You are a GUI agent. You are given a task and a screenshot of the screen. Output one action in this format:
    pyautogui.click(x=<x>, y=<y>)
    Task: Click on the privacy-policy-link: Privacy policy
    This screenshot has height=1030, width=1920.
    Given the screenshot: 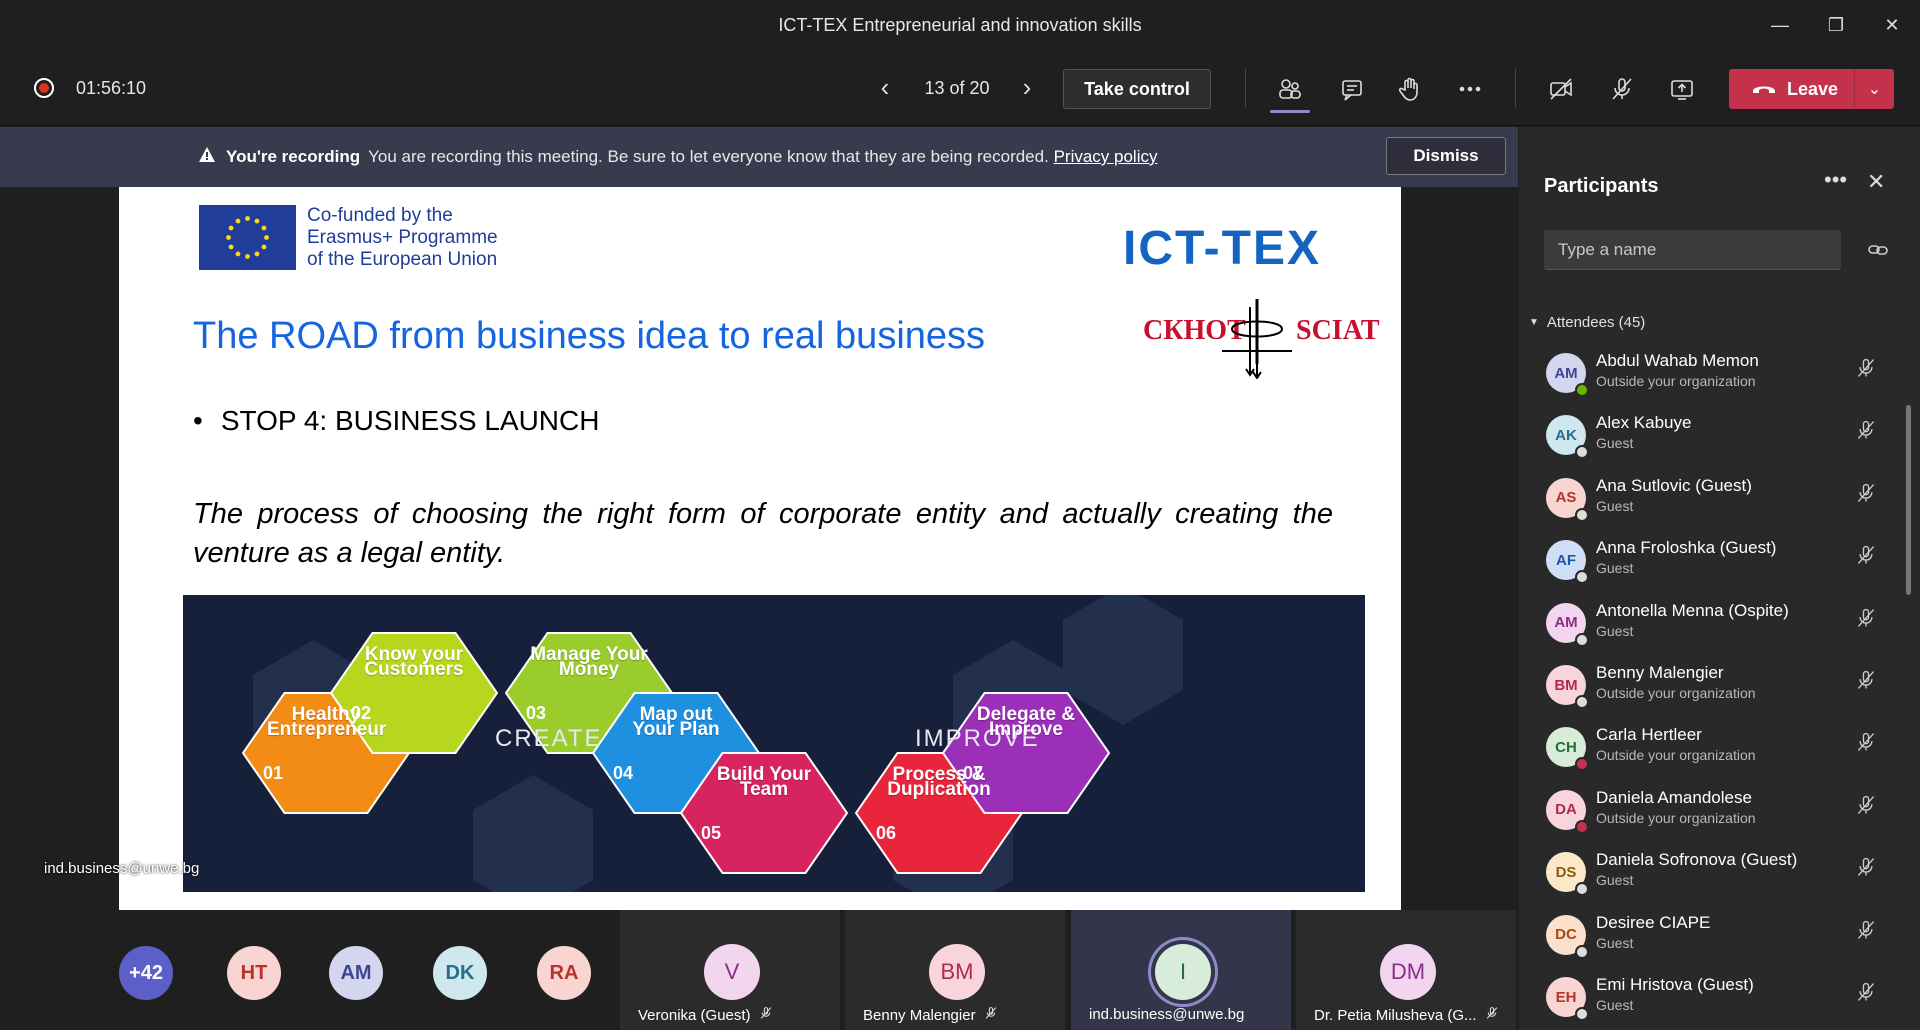 What is the action you would take?
    pyautogui.click(x=1106, y=156)
    